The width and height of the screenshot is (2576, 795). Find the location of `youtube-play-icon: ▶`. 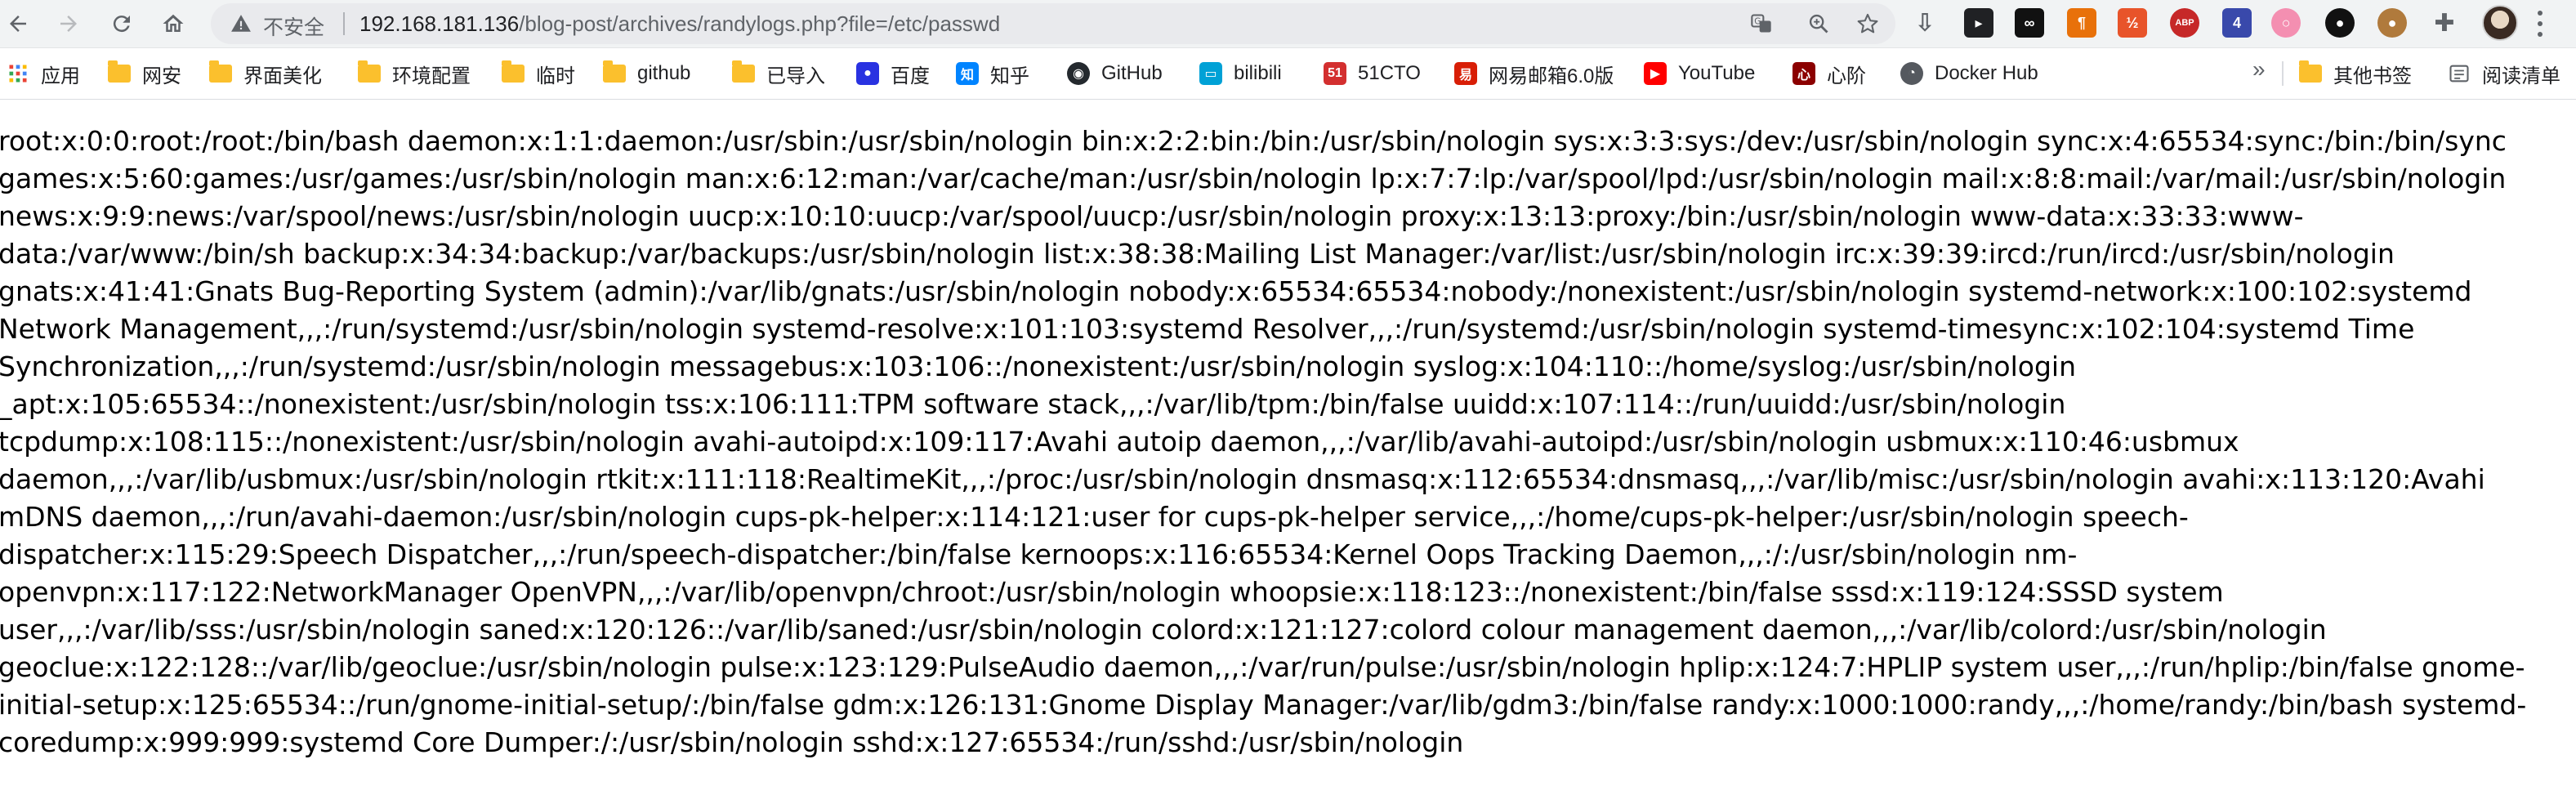

youtube-play-icon: ▶ is located at coordinates (1656, 73).